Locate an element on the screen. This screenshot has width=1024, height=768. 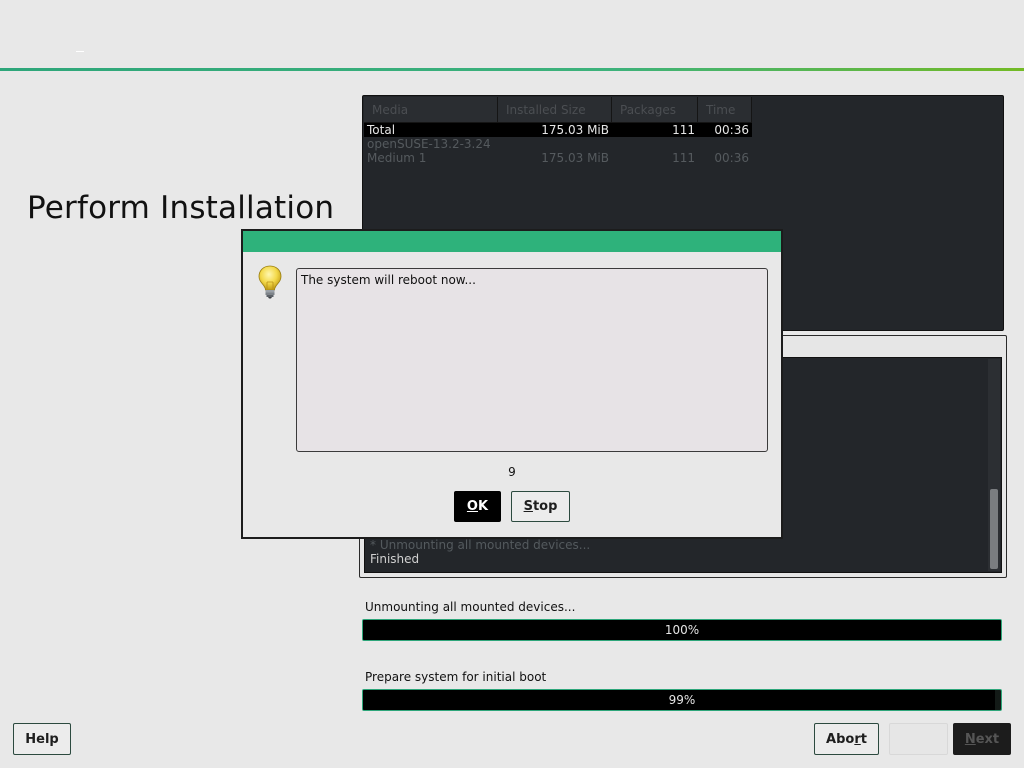
table-row: Medium 1 175.03 MiB 111 00:36 is located at coordinates (558, 158).